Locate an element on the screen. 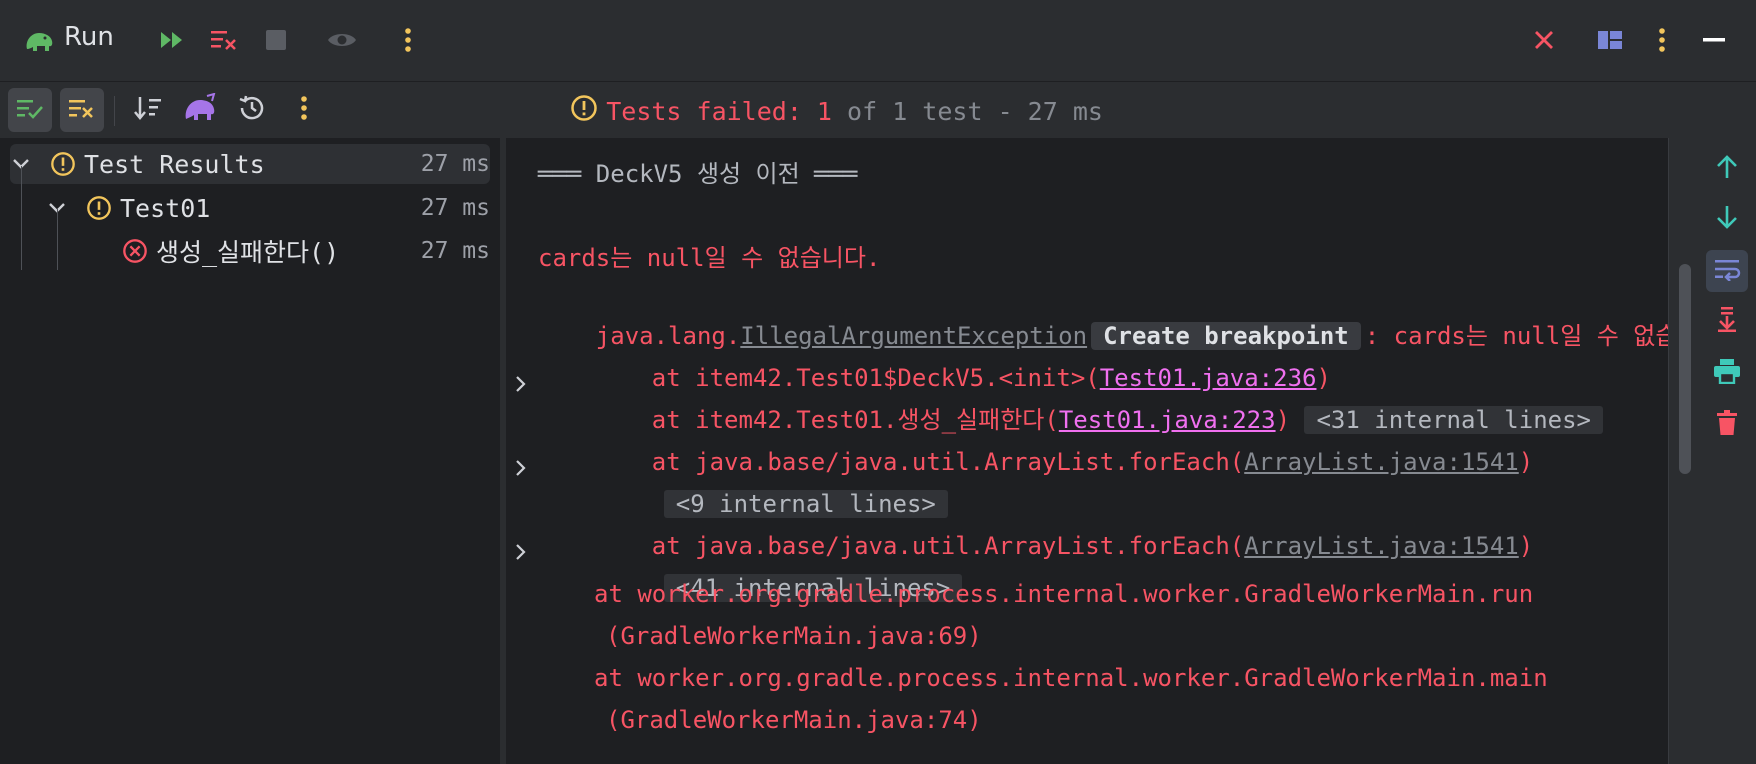 Image resolution: width=1756 pixels, height=764 pixels. failed-icon is located at coordinates (135, 251).